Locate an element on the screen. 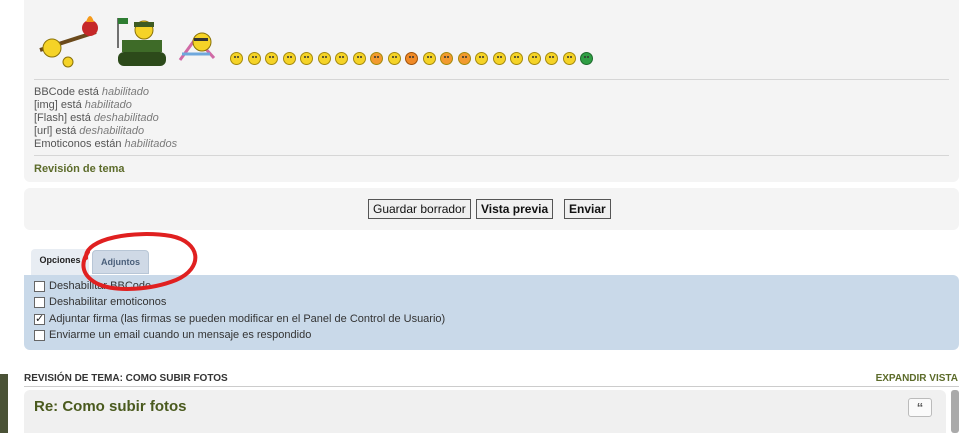 The width and height of the screenshot is (968, 433). mrgreen-icon is located at coordinates (586, 58).